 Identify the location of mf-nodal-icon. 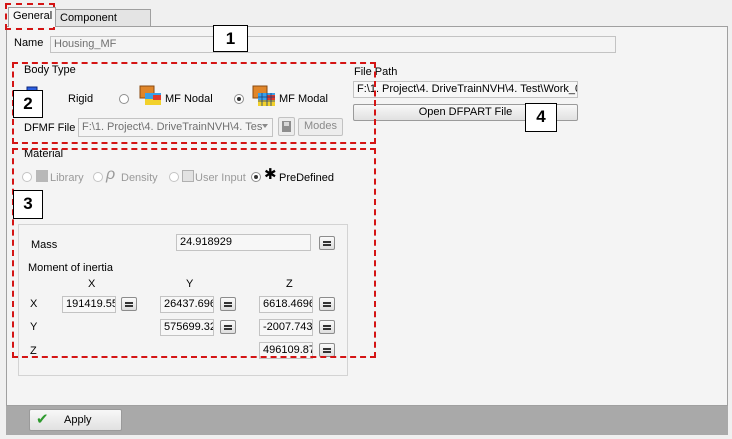
(150, 95).